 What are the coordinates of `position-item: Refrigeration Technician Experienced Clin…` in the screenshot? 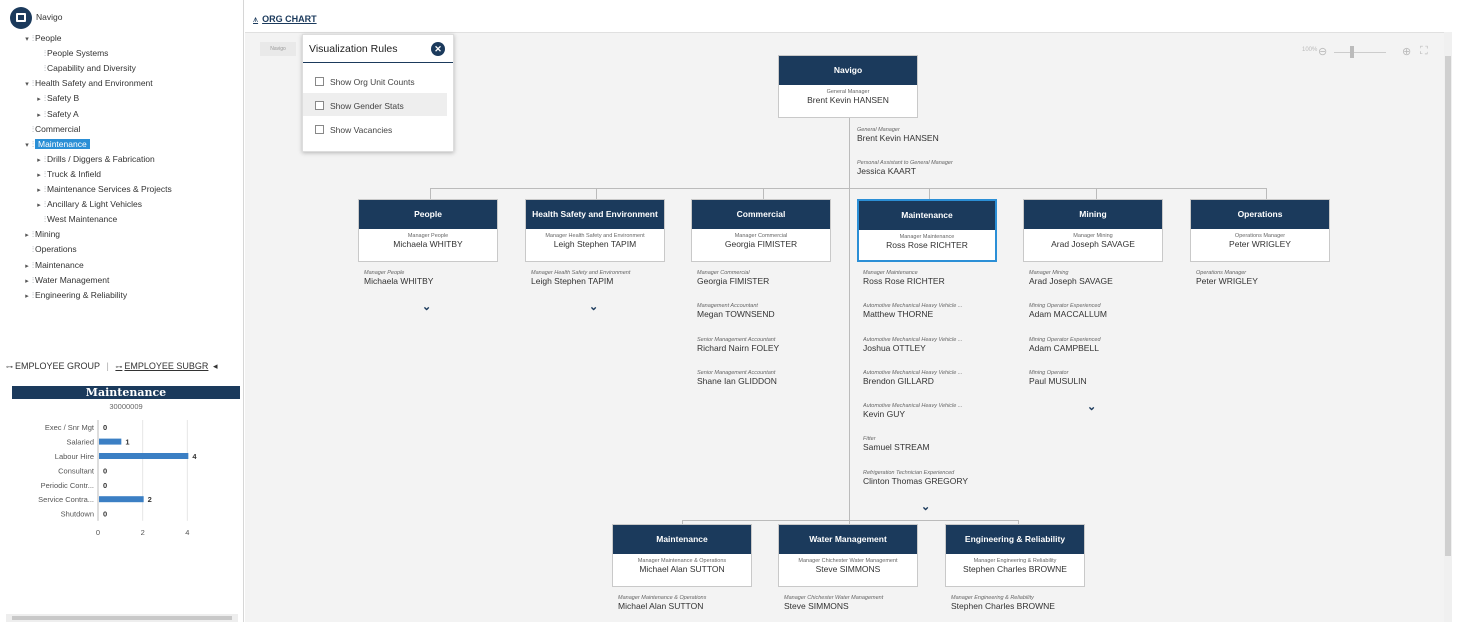 It's located at (945, 486).